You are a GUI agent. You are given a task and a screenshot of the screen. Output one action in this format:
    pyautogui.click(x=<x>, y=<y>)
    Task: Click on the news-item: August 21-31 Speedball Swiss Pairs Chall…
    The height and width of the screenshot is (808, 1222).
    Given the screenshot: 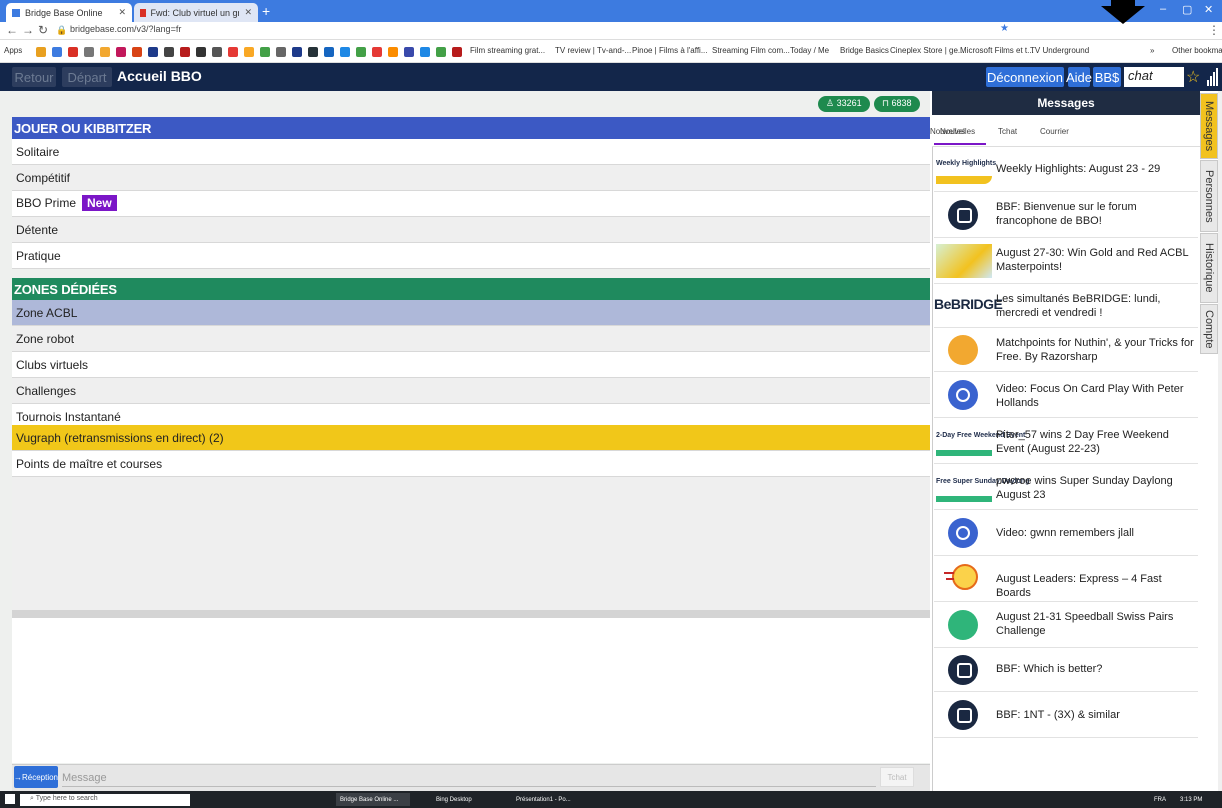 What is the action you would take?
    pyautogui.click(x=1066, y=625)
    